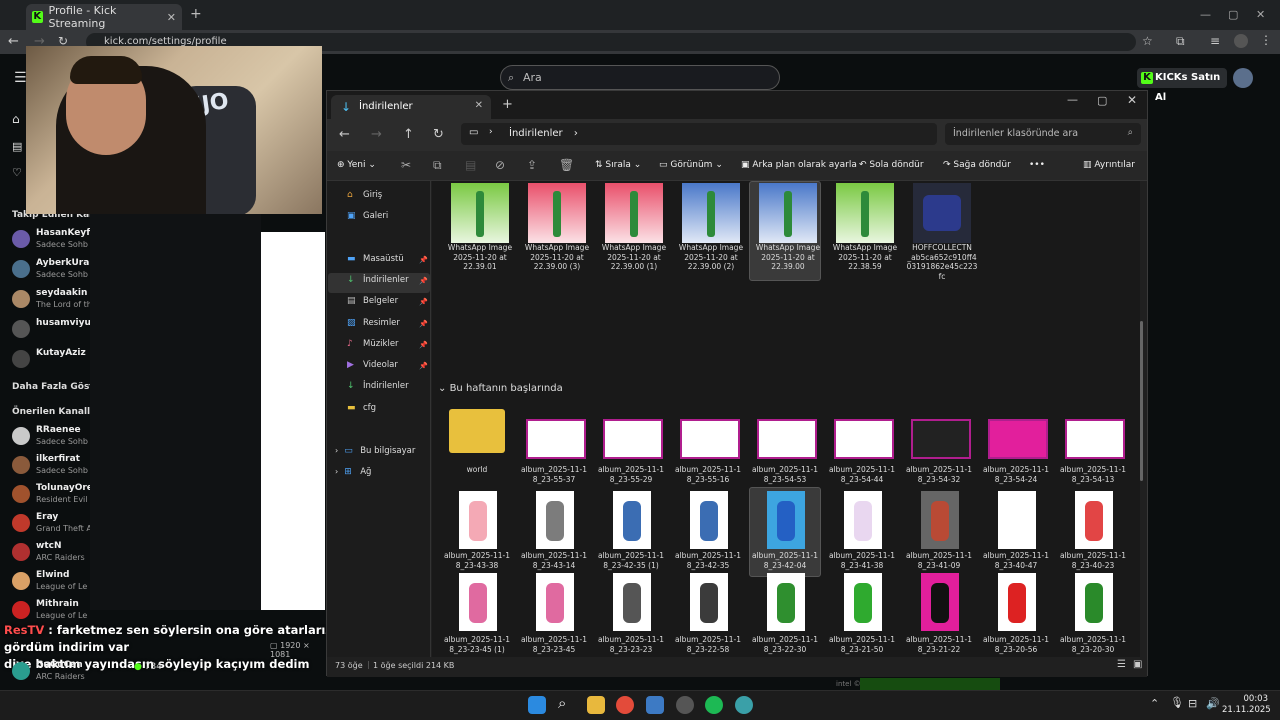  What do you see at coordinates (438, 134) in the screenshot?
I see `explorer-refresh-icon: ↻` at bounding box center [438, 134].